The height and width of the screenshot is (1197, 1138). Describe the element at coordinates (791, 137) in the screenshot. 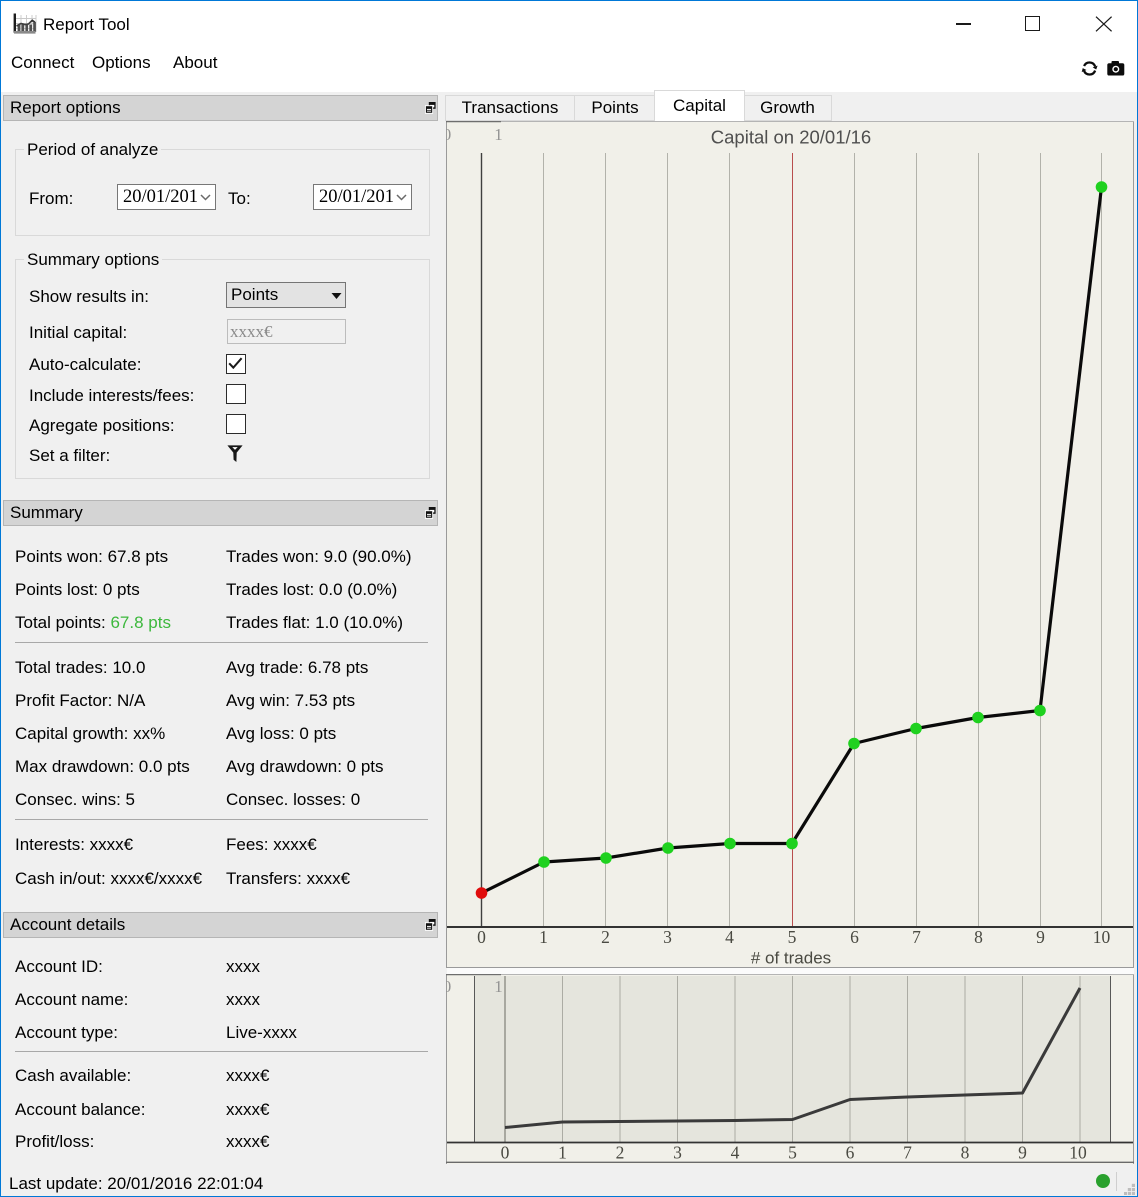

I see `svg-text: Capital on 20/01/16` at that location.